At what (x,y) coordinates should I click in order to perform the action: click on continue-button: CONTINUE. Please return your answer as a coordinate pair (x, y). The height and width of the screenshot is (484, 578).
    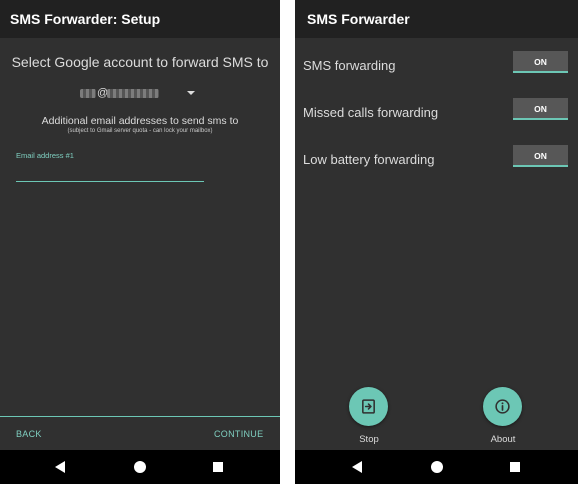
    Looking at the image, I should click on (238, 434).